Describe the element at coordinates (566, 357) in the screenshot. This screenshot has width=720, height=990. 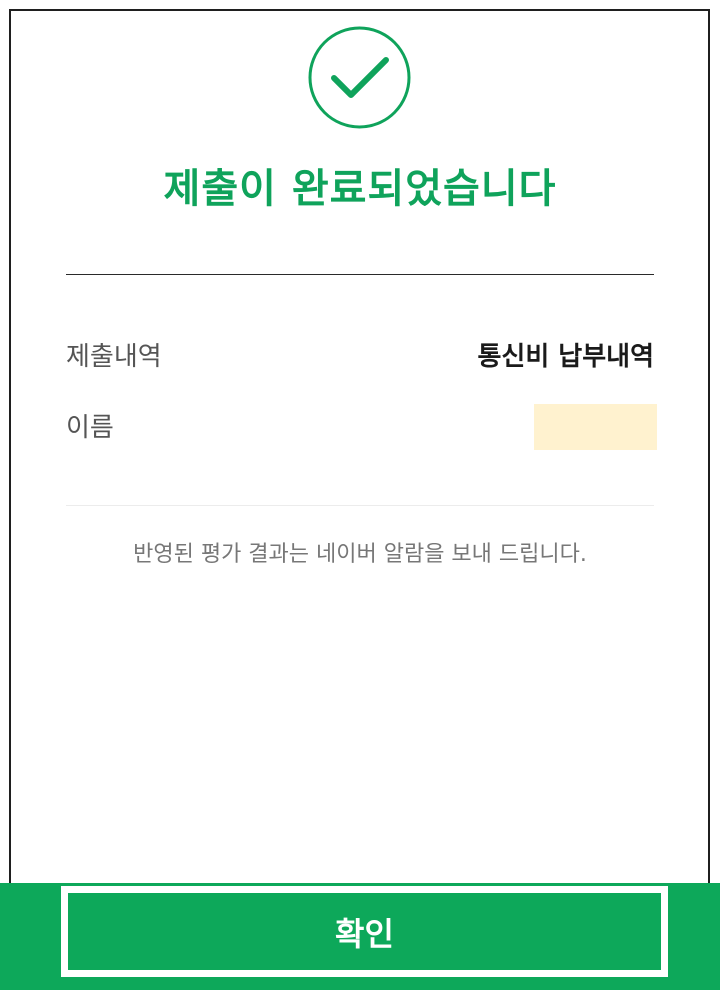
I see `submission-value: 통신비 납부내역` at that location.